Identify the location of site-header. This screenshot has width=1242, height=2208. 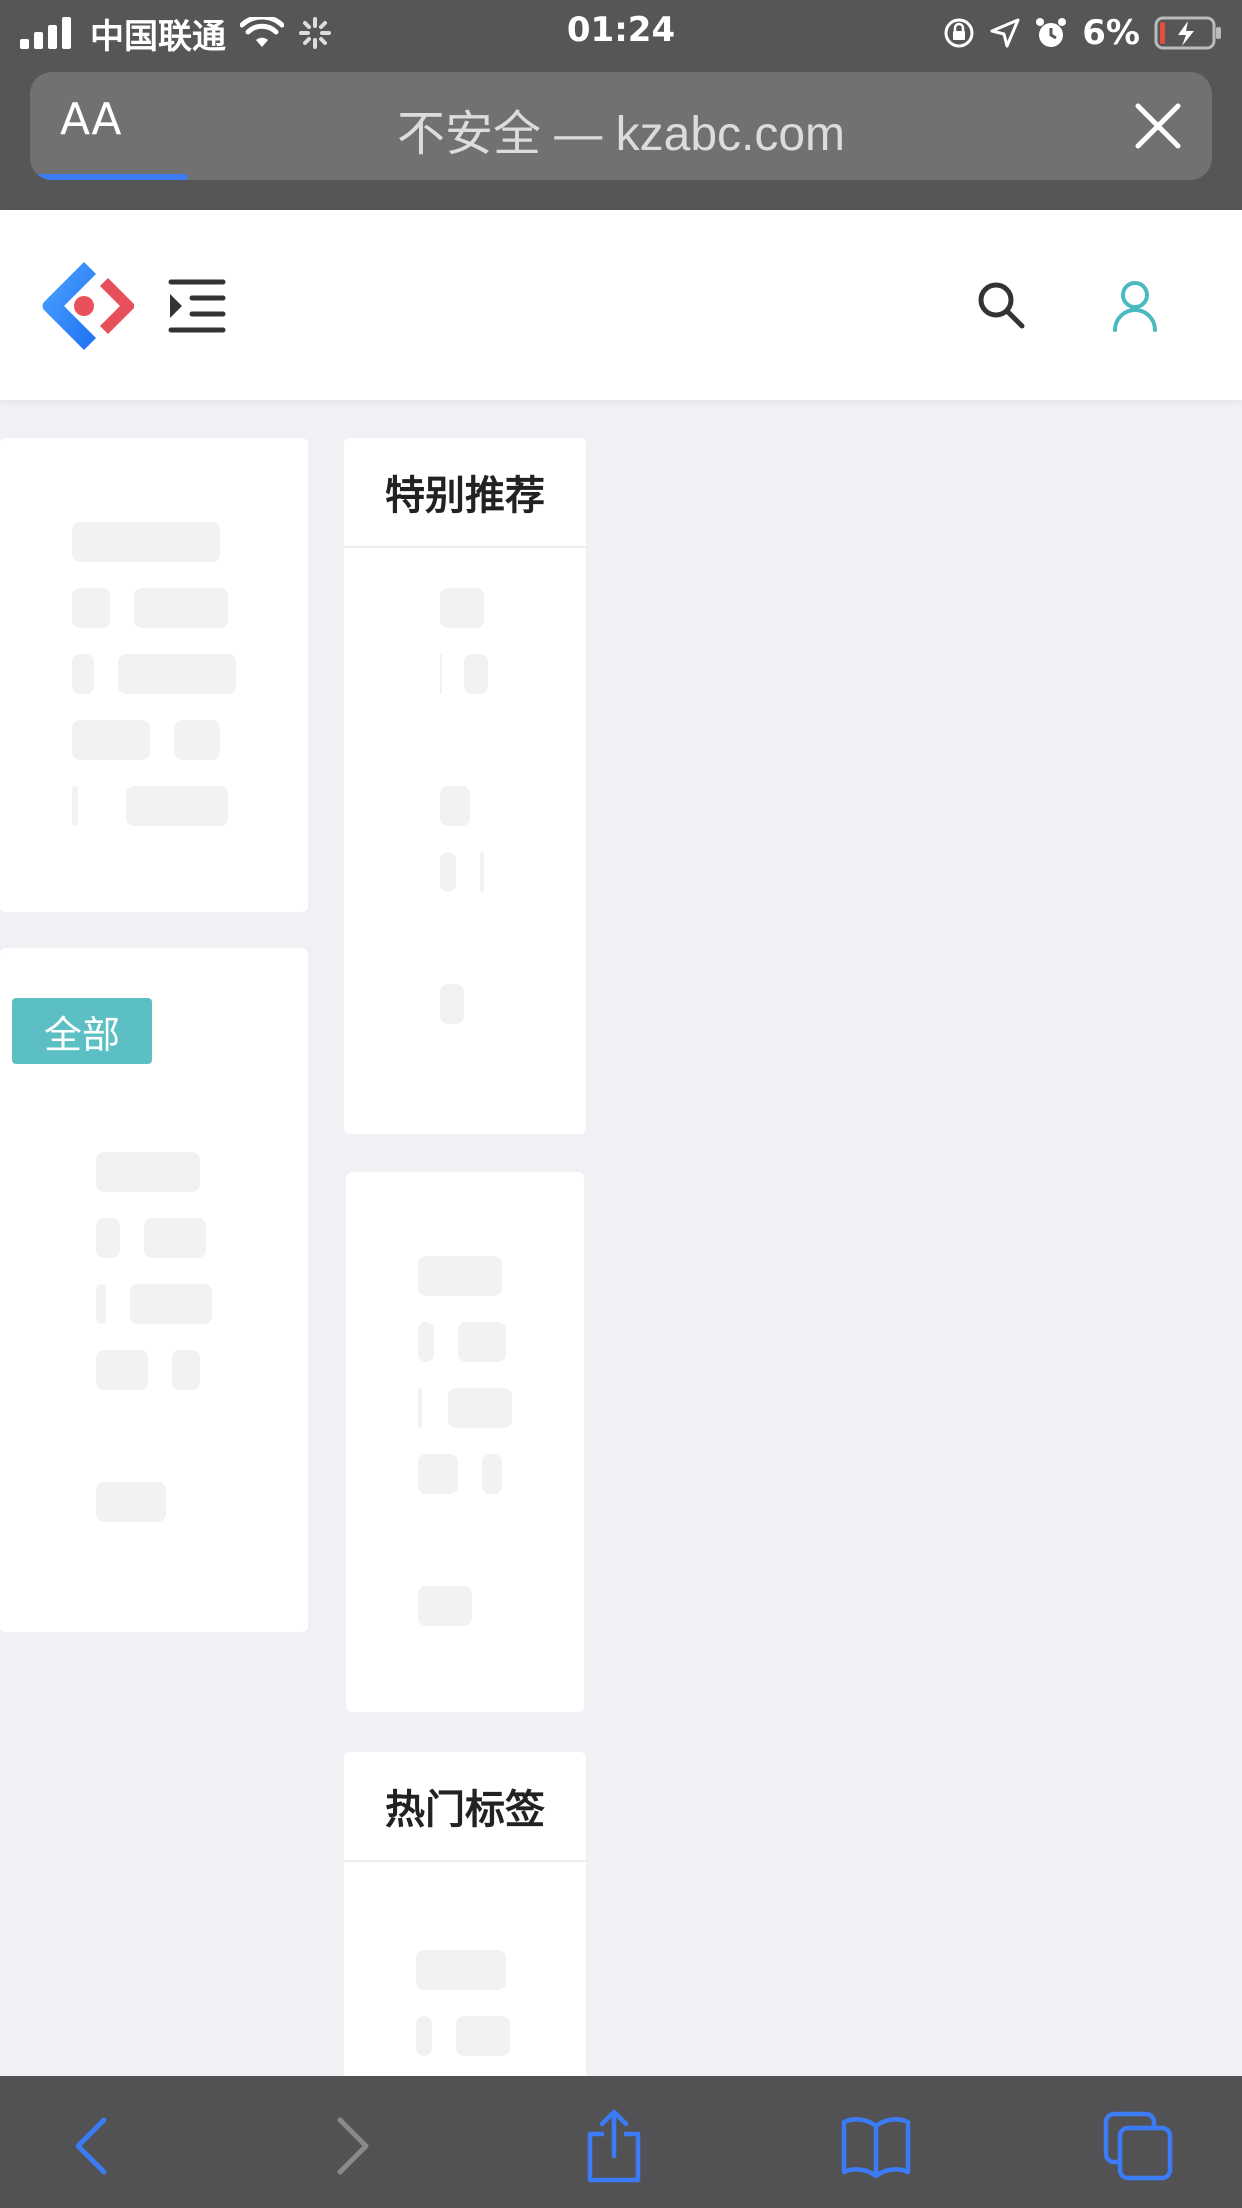
(621, 305).